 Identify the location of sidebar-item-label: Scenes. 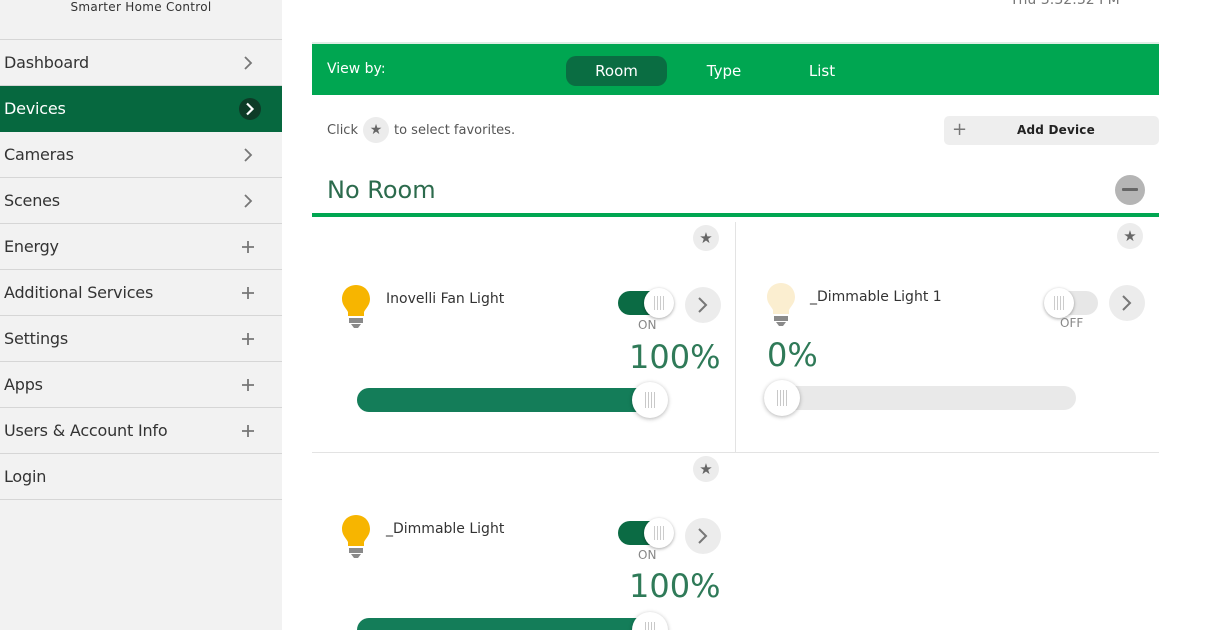
(32, 200).